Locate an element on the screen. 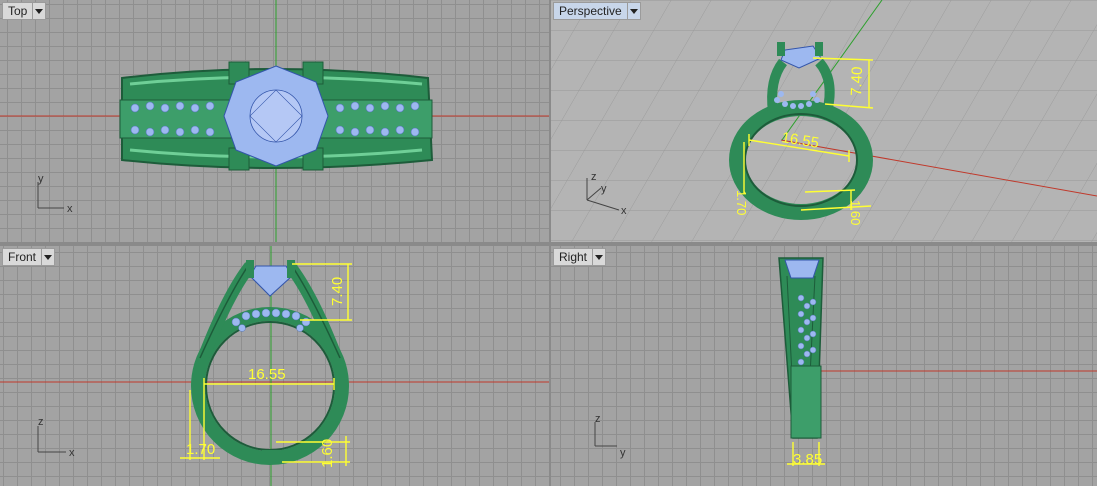  axis-label-y-top: y is located at coordinates (41, 179).